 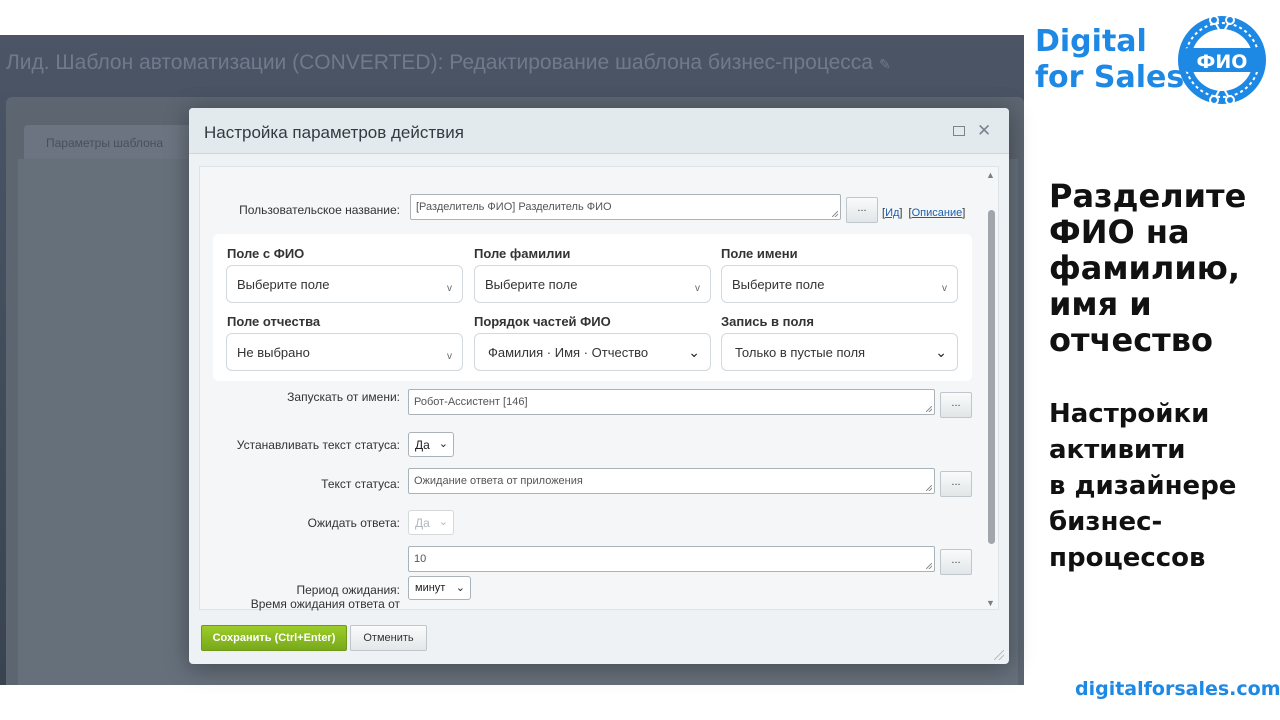 What do you see at coordinates (1131, 340) in the screenshot?
I see `heading-line: отчество` at bounding box center [1131, 340].